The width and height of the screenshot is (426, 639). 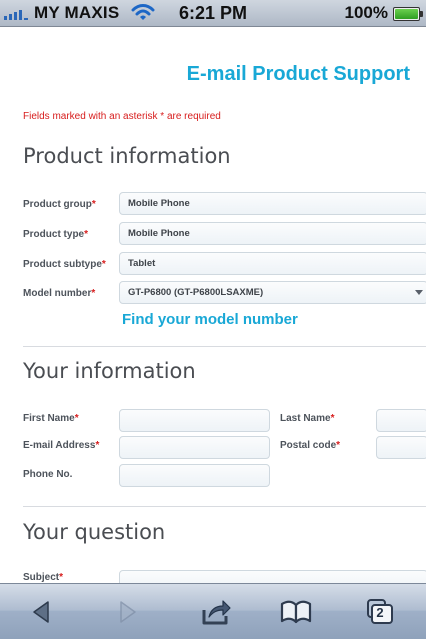 What do you see at coordinates (94, 532) in the screenshot?
I see `your-question-heading: Your question` at bounding box center [94, 532].